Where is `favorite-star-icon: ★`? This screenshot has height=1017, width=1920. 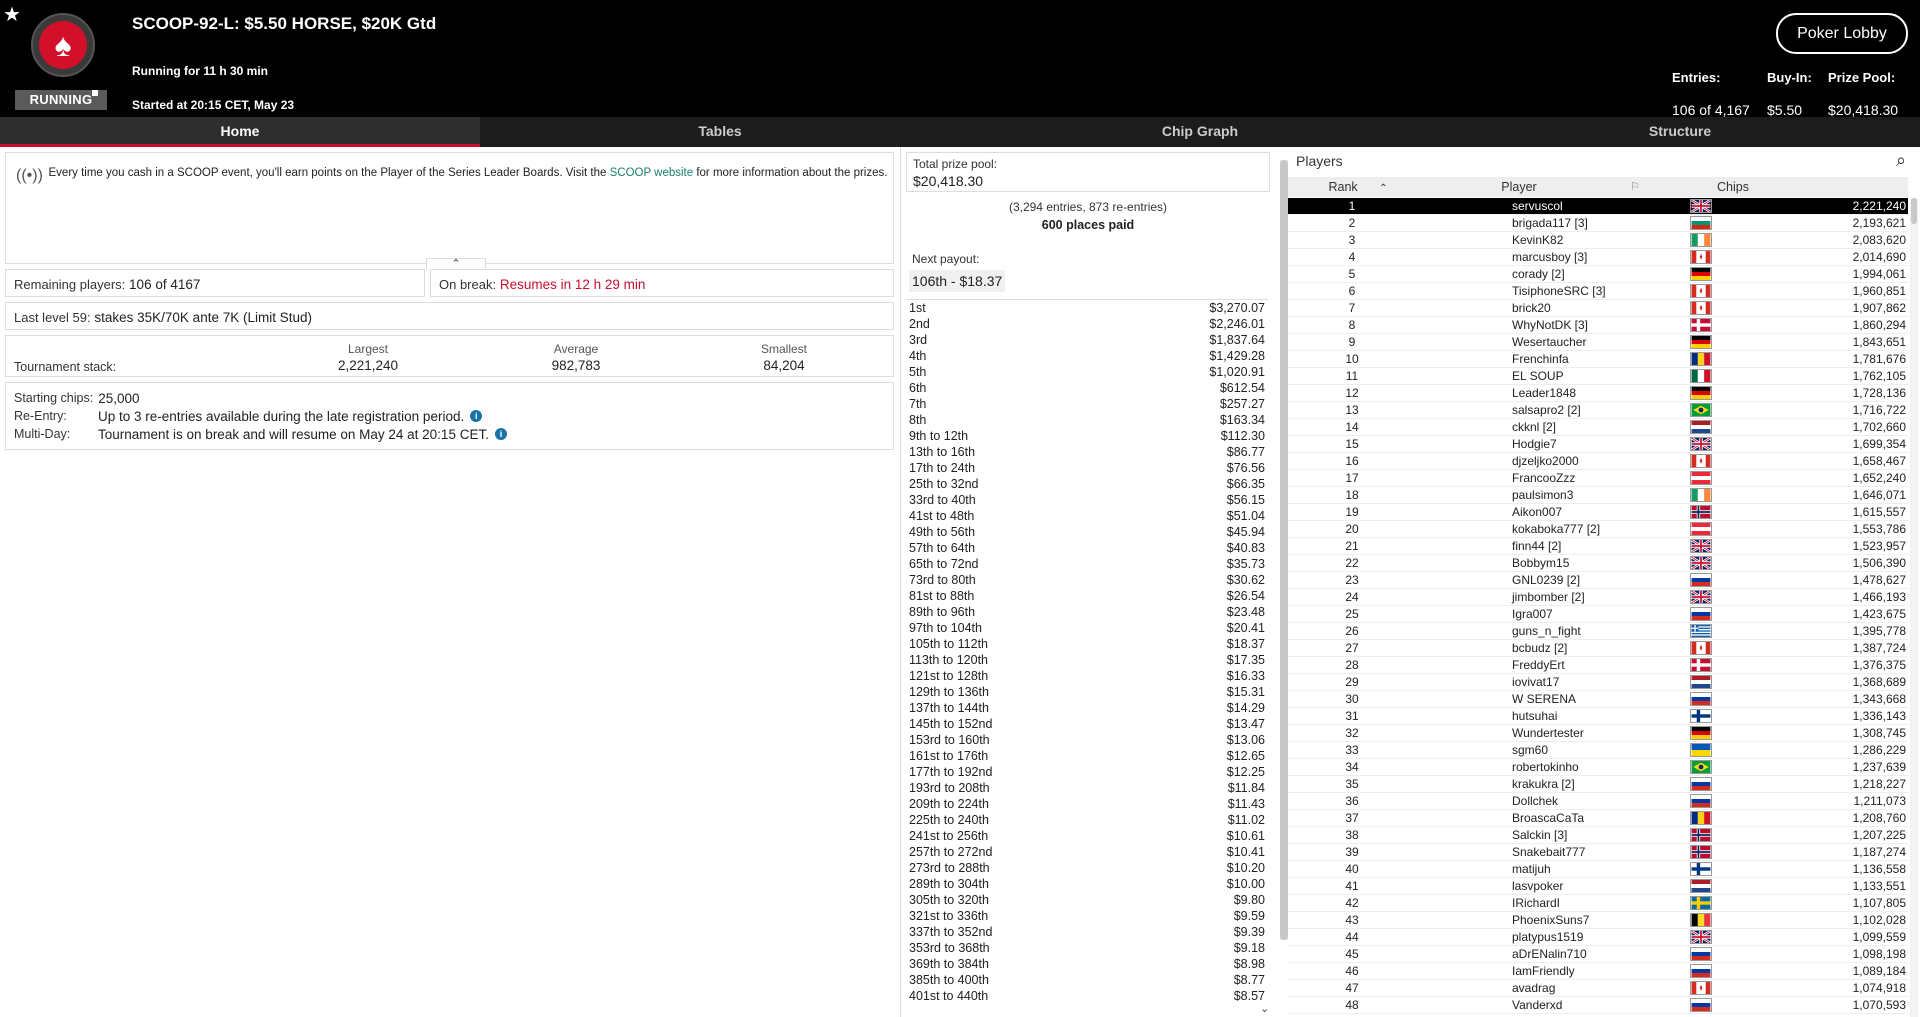
favorite-star-icon: ★ is located at coordinates (12, 14).